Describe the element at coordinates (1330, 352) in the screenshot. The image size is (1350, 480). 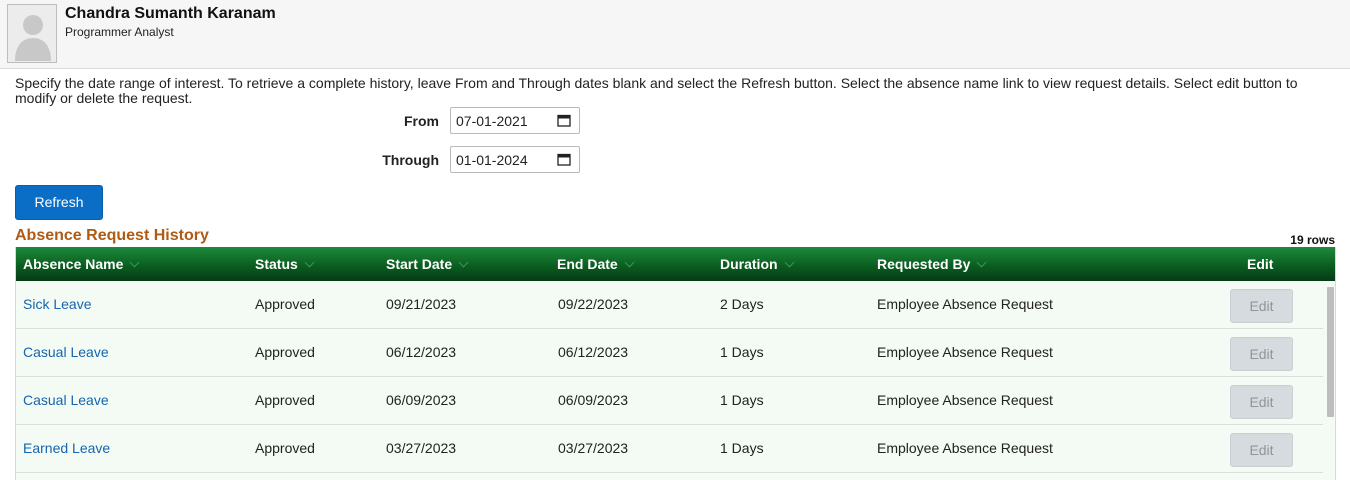
I see `scrollbar-thumb` at that location.